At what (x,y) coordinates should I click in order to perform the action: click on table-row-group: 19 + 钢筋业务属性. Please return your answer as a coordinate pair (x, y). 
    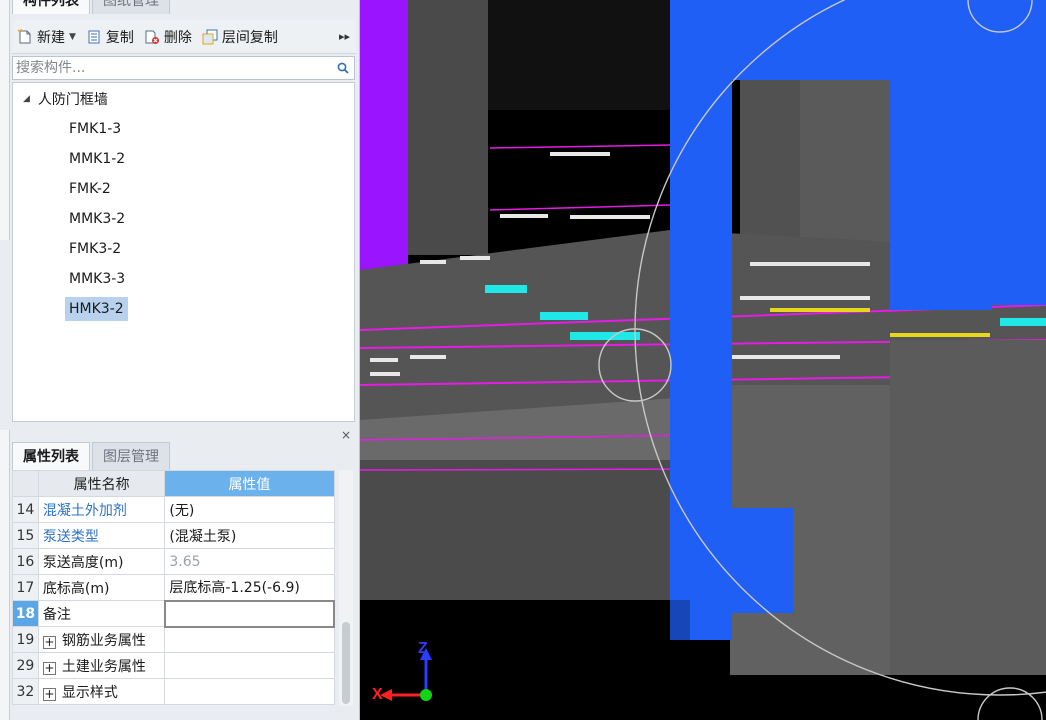
    Looking at the image, I should click on (173, 639).